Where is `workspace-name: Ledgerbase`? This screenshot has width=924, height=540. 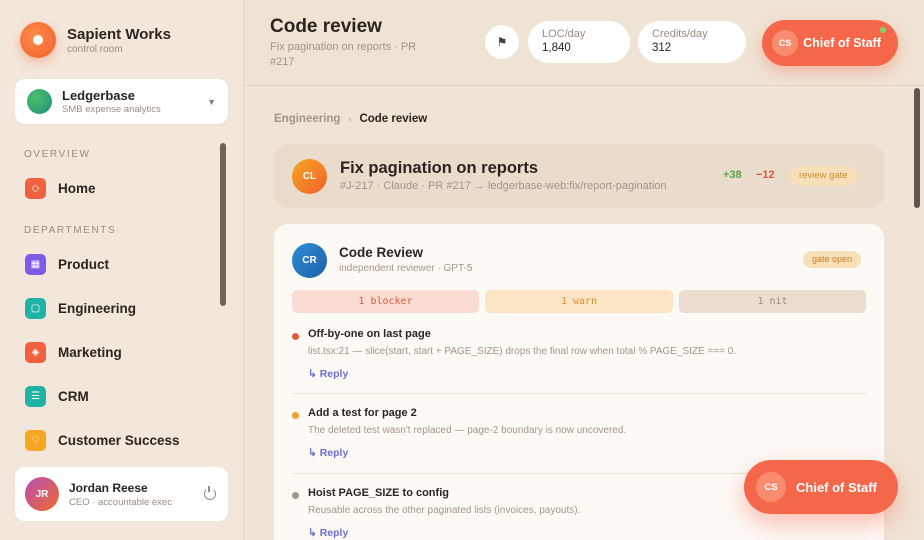
workspace-name: Ledgerbase is located at coordinates (98, 95).